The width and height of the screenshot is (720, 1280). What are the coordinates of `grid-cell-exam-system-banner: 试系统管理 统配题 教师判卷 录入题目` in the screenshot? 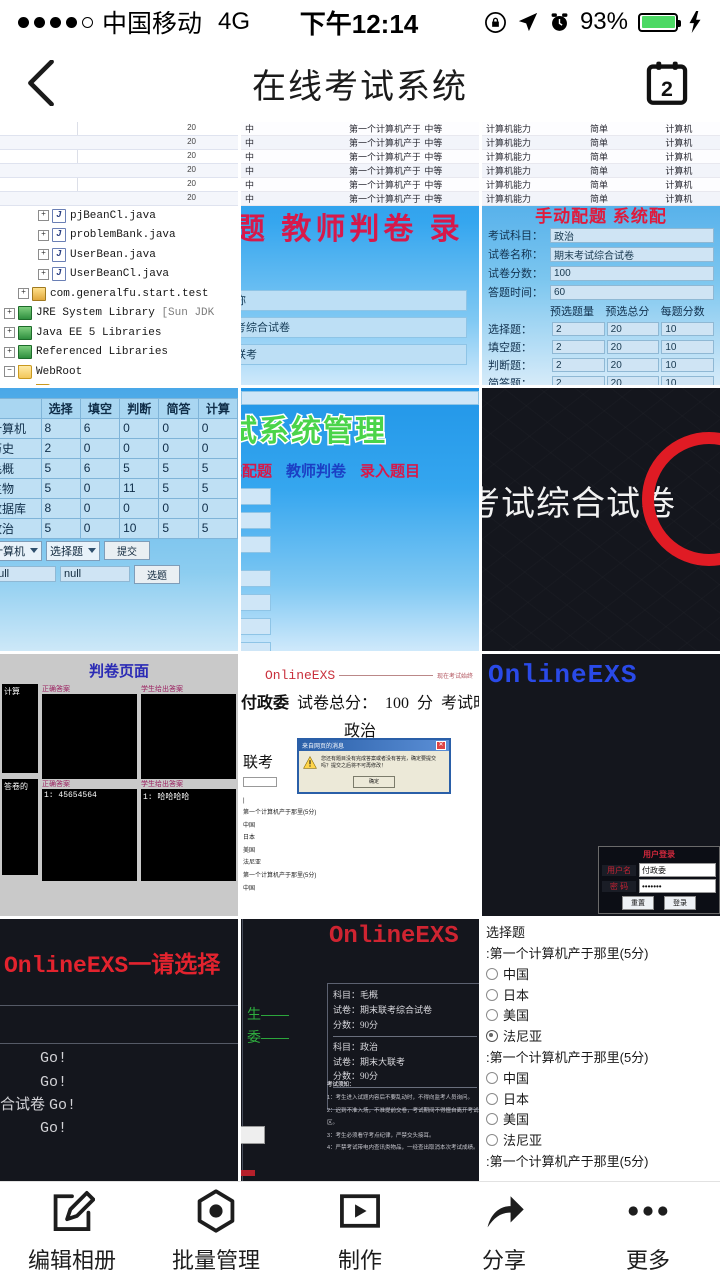 It's located at (360, 519).